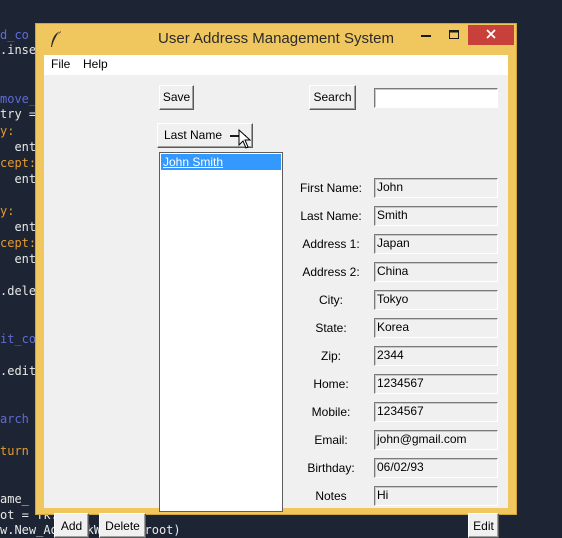  I want to click on code-line: turn, so click(14, 451).